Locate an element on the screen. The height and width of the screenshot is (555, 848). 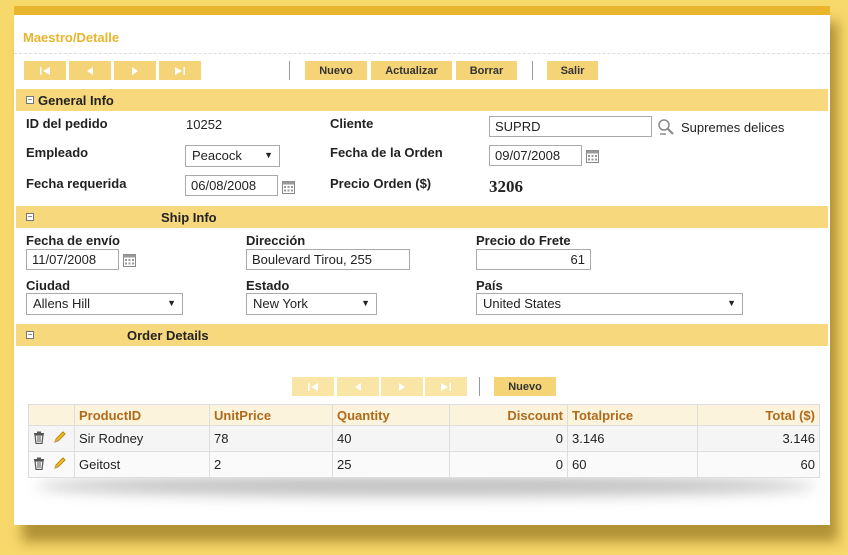
order-details-section-header: − Order Details is located at coordinates (422, 335).